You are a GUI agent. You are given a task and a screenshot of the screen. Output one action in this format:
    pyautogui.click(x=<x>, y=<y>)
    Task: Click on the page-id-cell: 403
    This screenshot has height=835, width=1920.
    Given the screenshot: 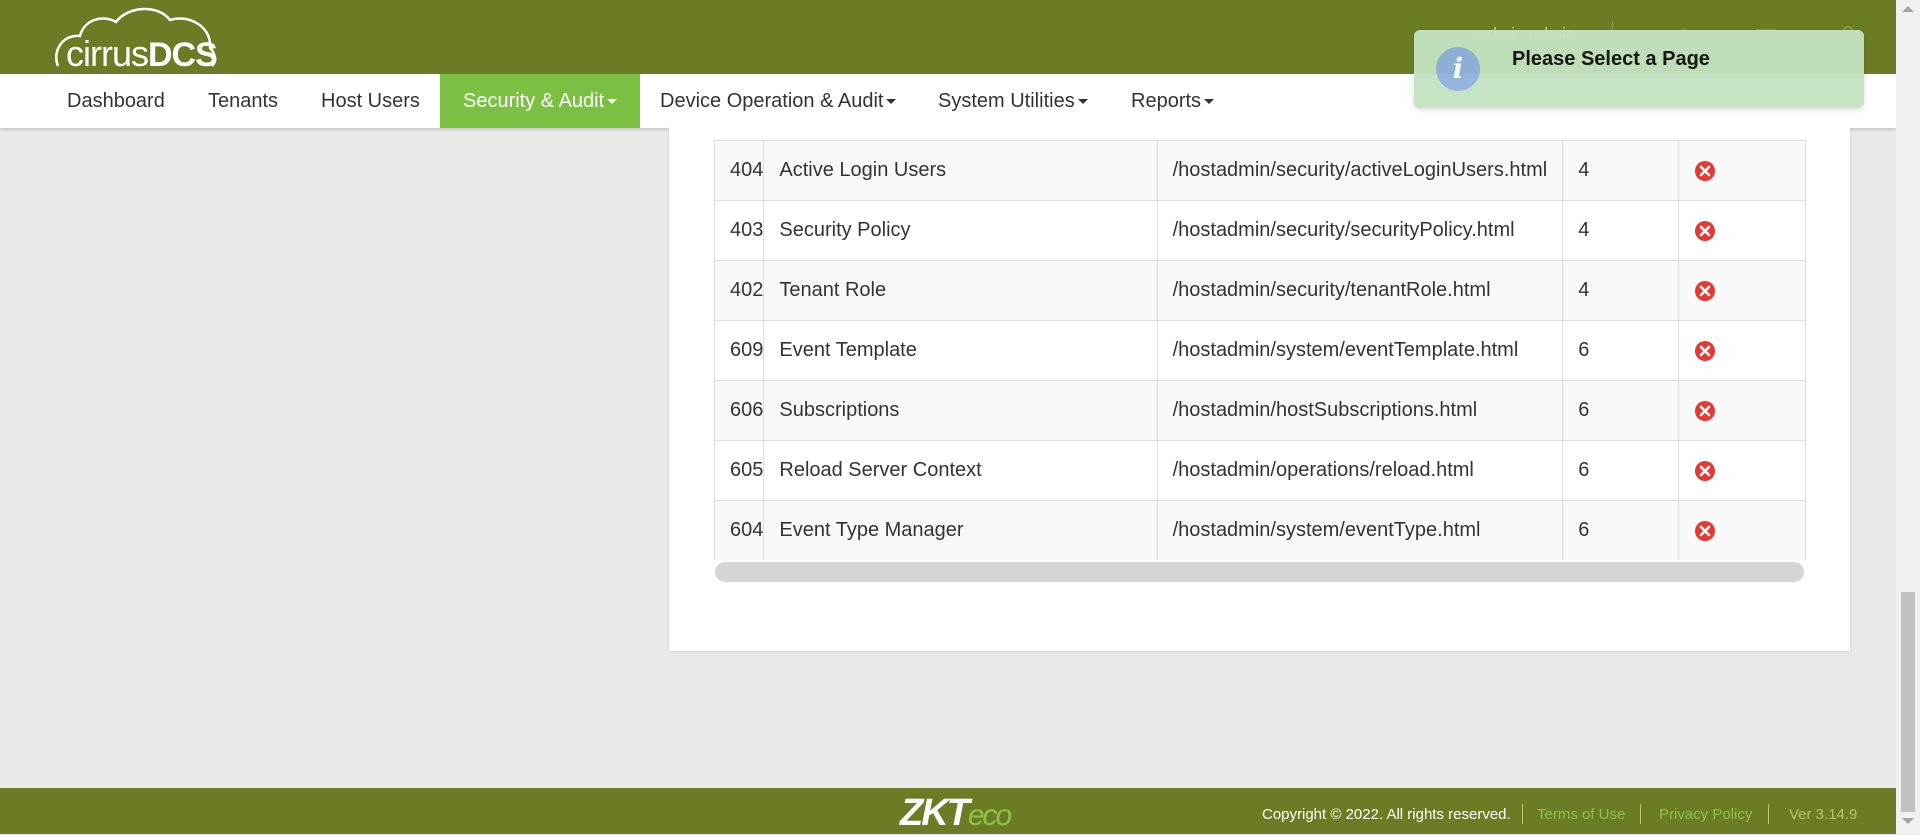 What is the action you would take?
    pyautogui.click(x=739, y=230)
    